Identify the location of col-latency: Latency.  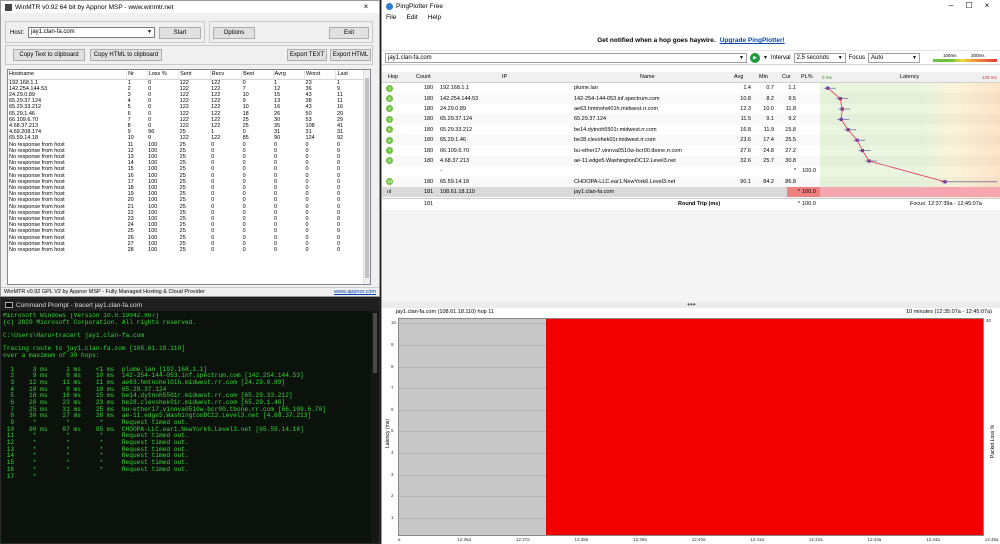
(909, 77).